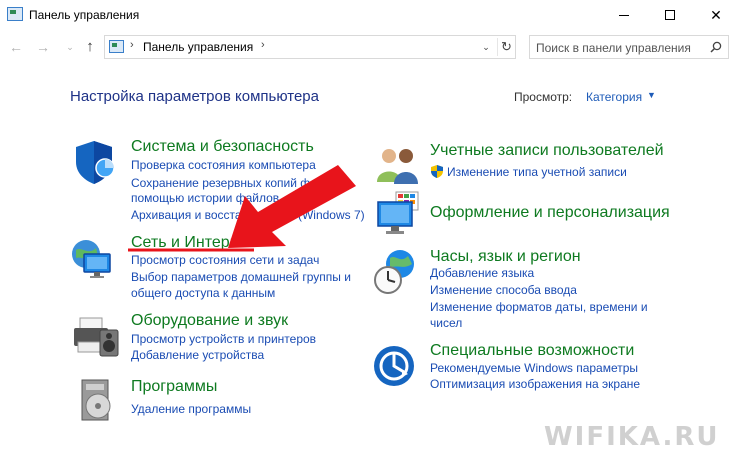 Image resolution: width=739 pixels, height=461 pixels. Describe the element at coordinates (70, 47) in the screenshot. I see `recent-locations-chevron-icon: ⌄` at that location.